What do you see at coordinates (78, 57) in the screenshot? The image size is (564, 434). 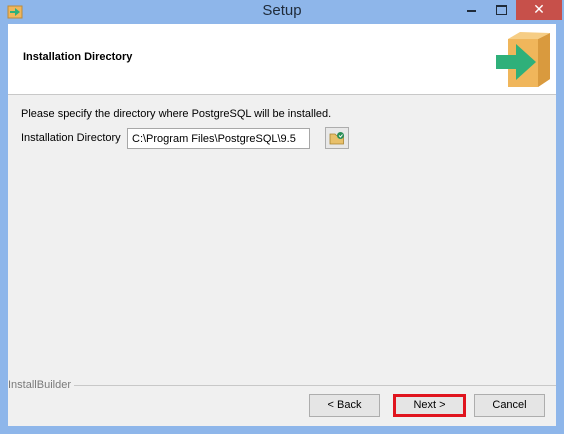 I see `page-title: Installation Directory` at bounding box center [78, 57].